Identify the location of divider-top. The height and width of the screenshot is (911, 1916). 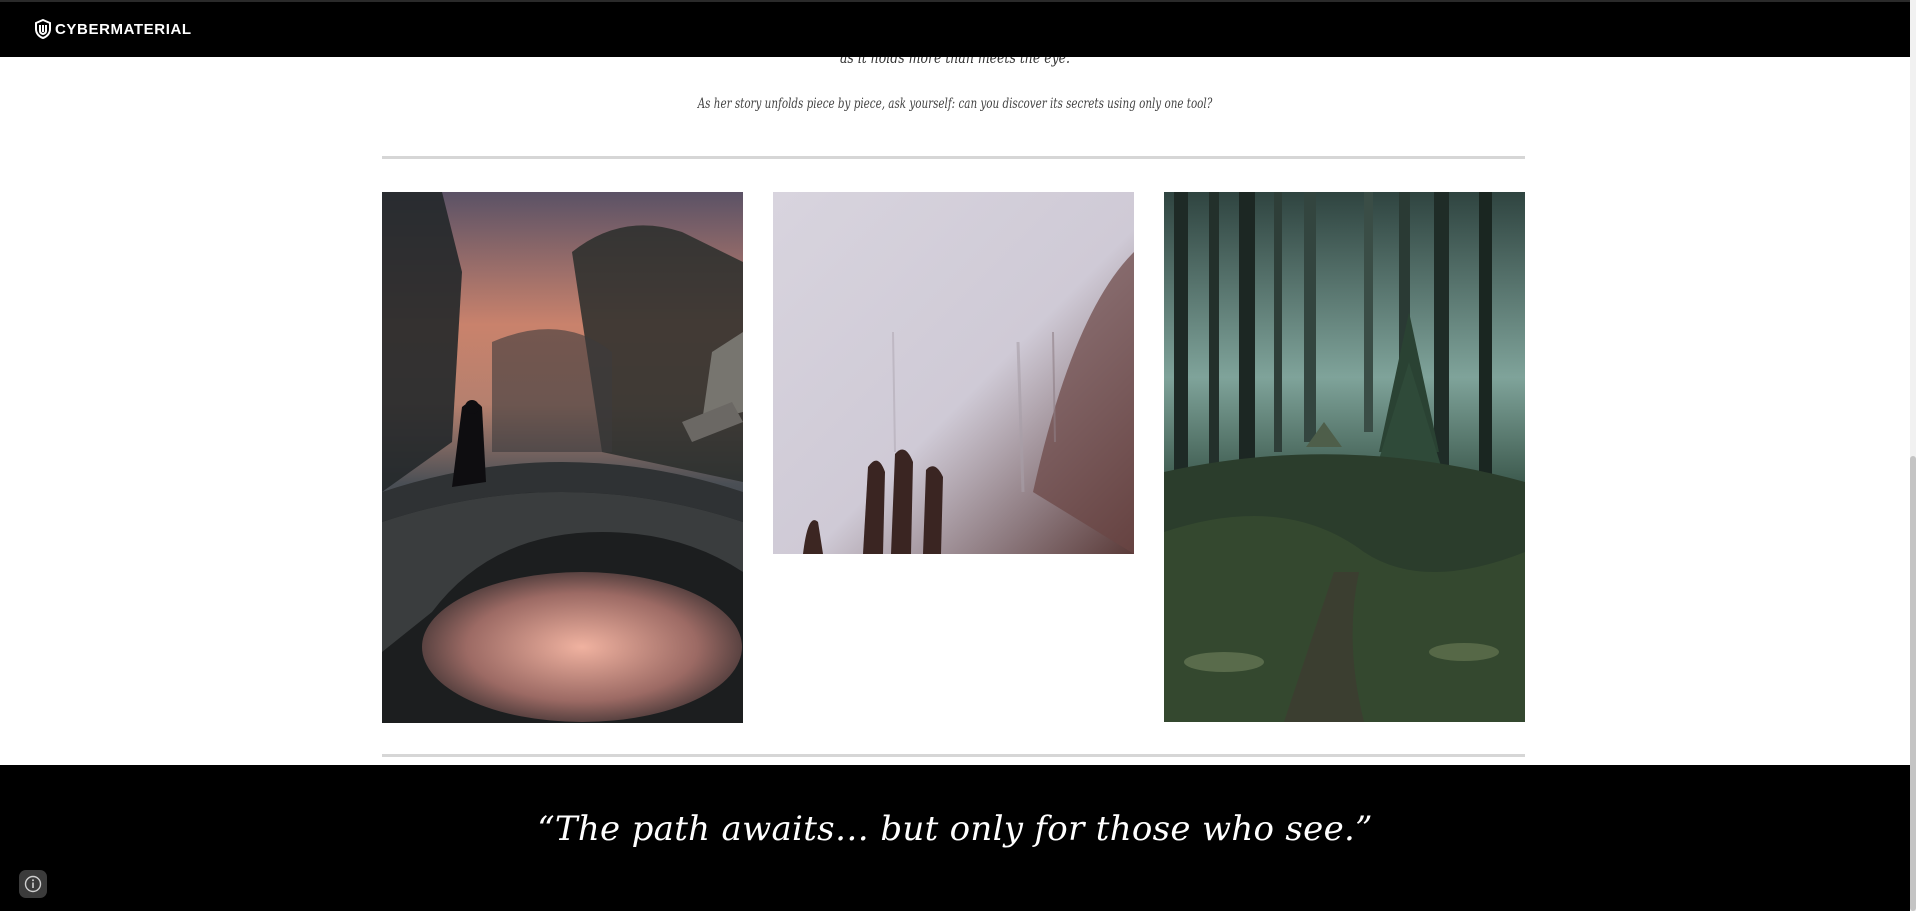
(953, 157).